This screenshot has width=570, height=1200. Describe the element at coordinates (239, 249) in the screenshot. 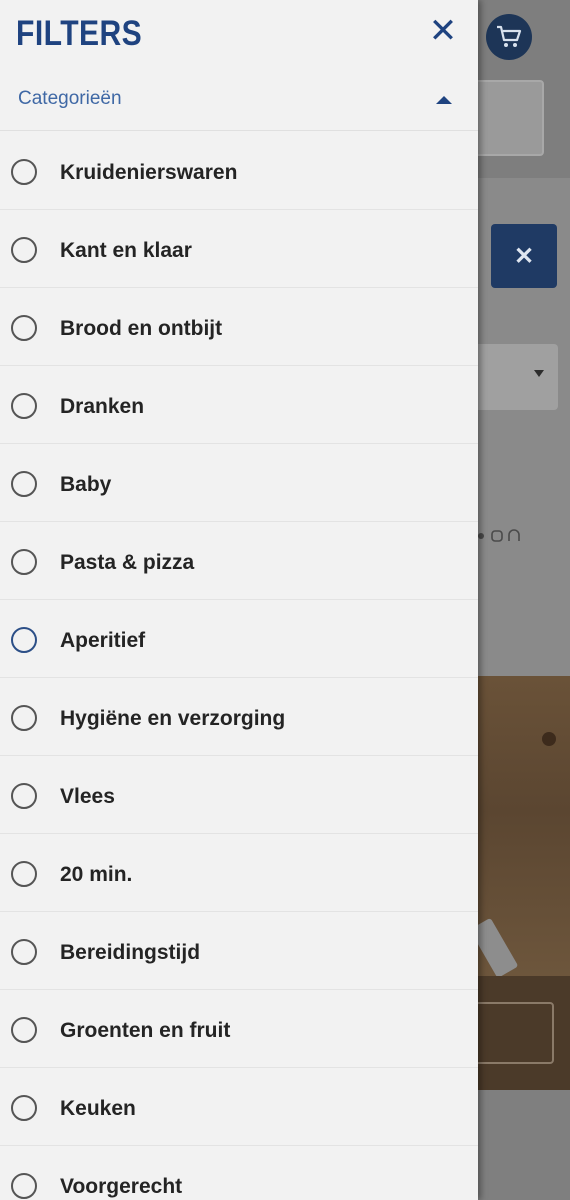

I see `category-option: Kant en klaar` at that location.